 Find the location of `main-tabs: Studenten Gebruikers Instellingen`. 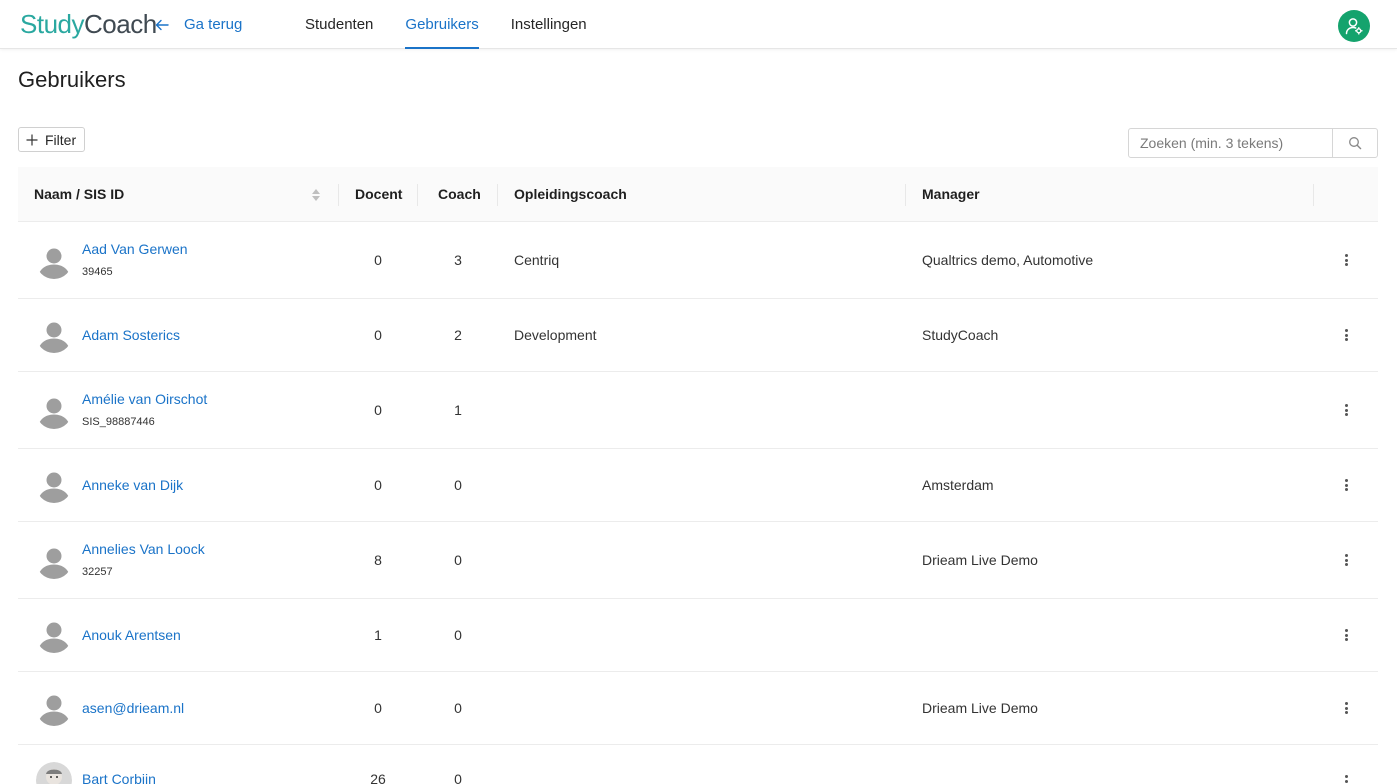

main-tabs: Studenten Gebruikers Instellingen is located at coordinates (446, 24).